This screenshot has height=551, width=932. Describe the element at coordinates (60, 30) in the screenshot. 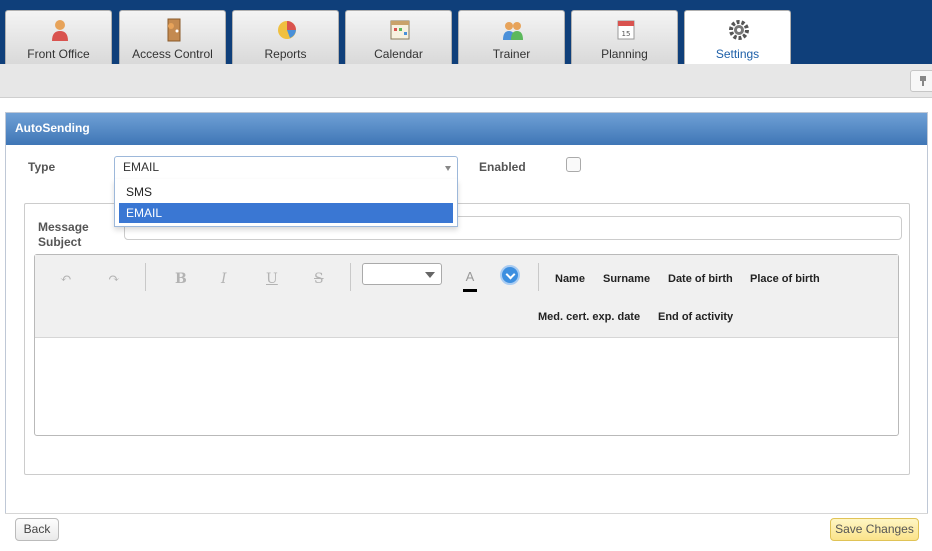

I see `front-office-icon` at that location.